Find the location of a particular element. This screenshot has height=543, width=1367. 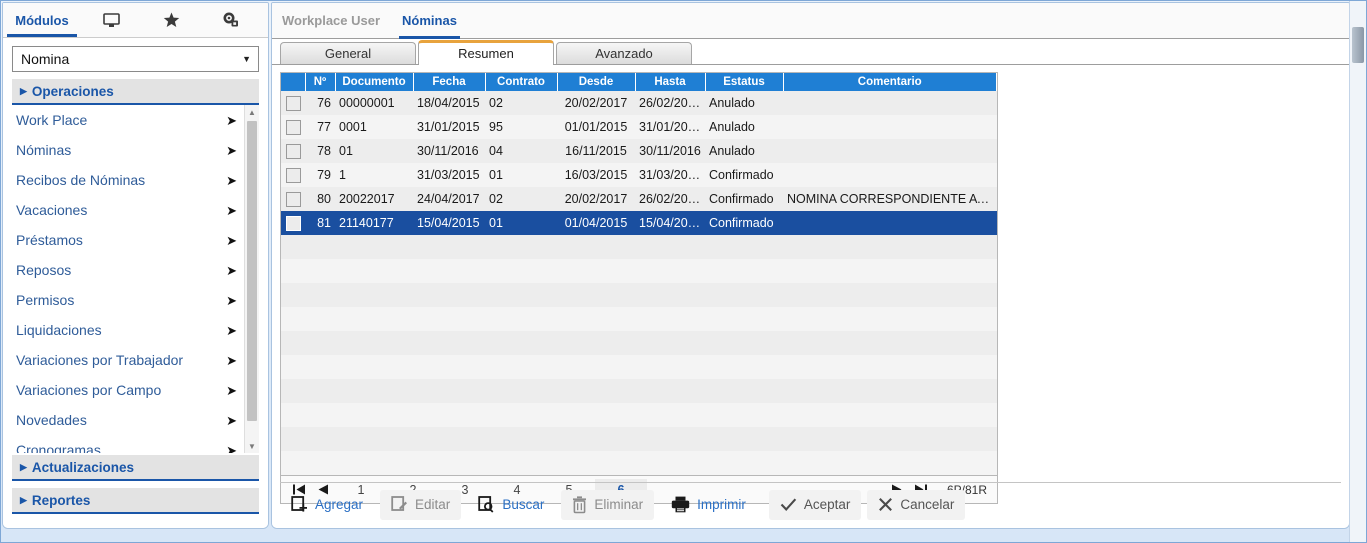

sidebar-item-recibos-de-nóminas: Recibos de Nóminas ➤ is located at coordinates (127, 180).